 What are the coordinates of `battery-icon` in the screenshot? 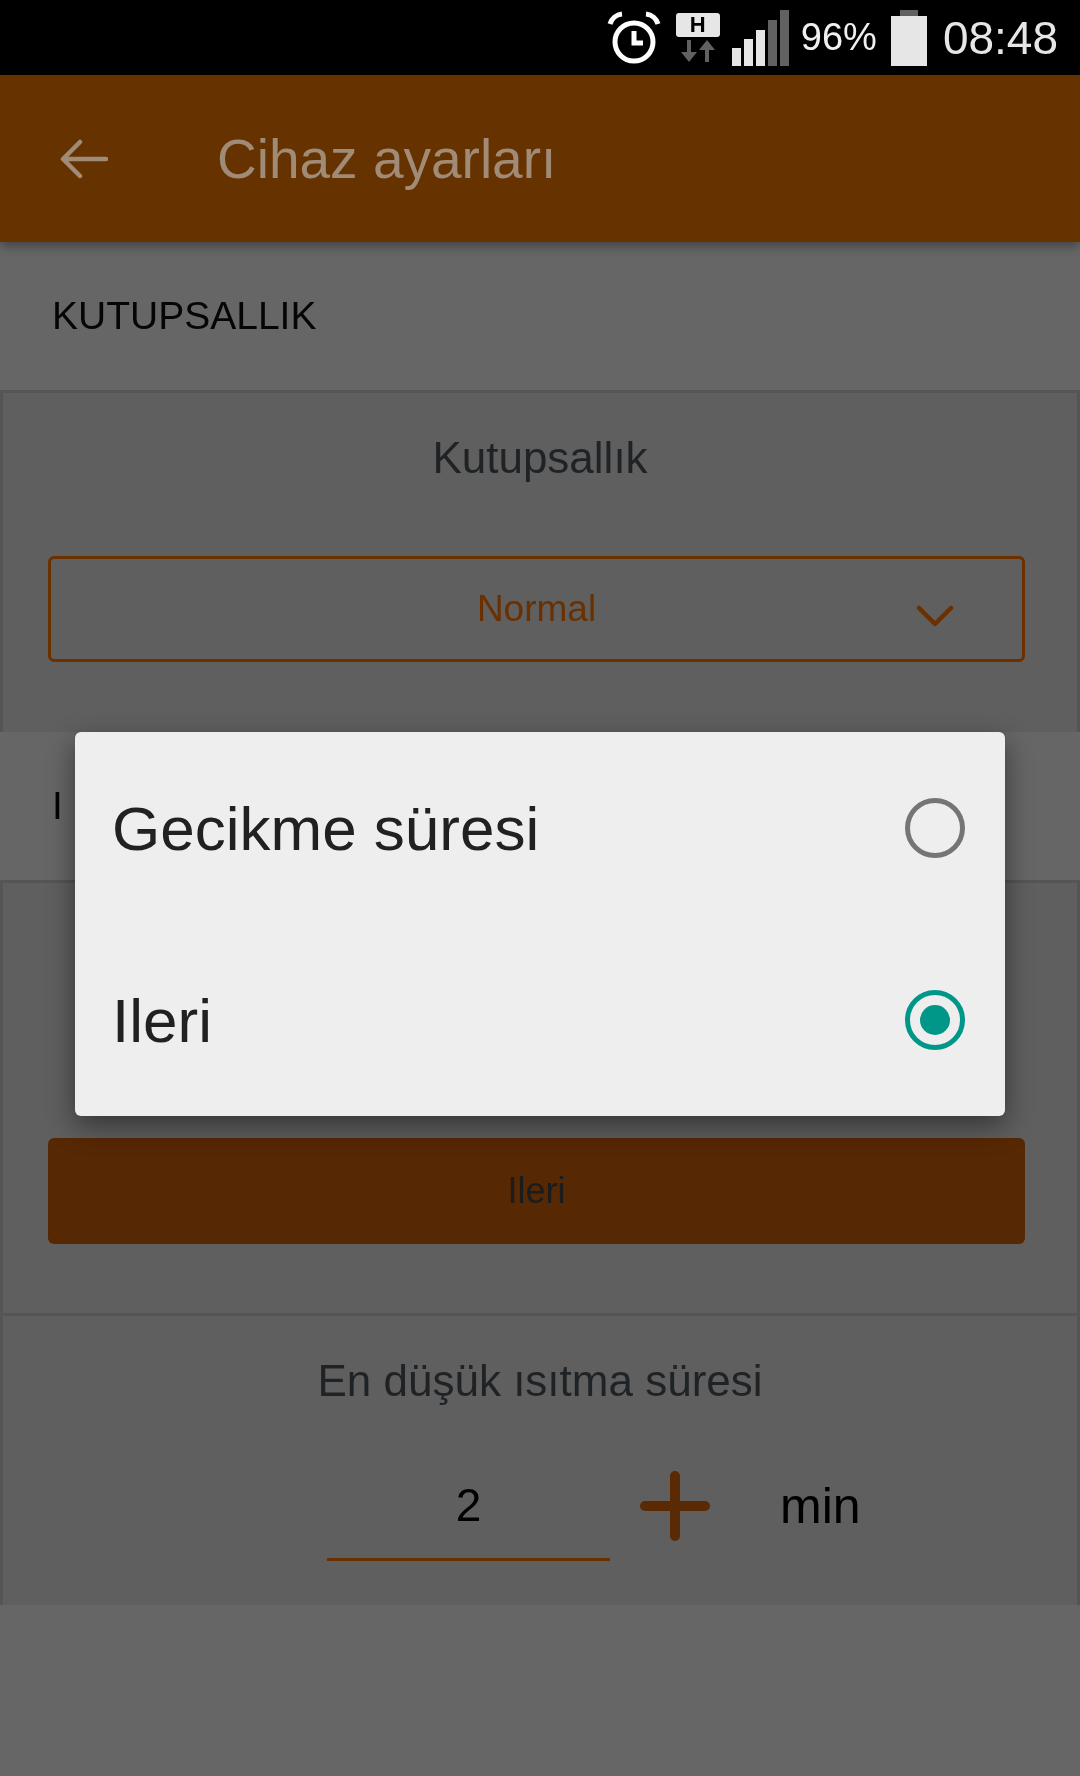 It's located at (908, 37).